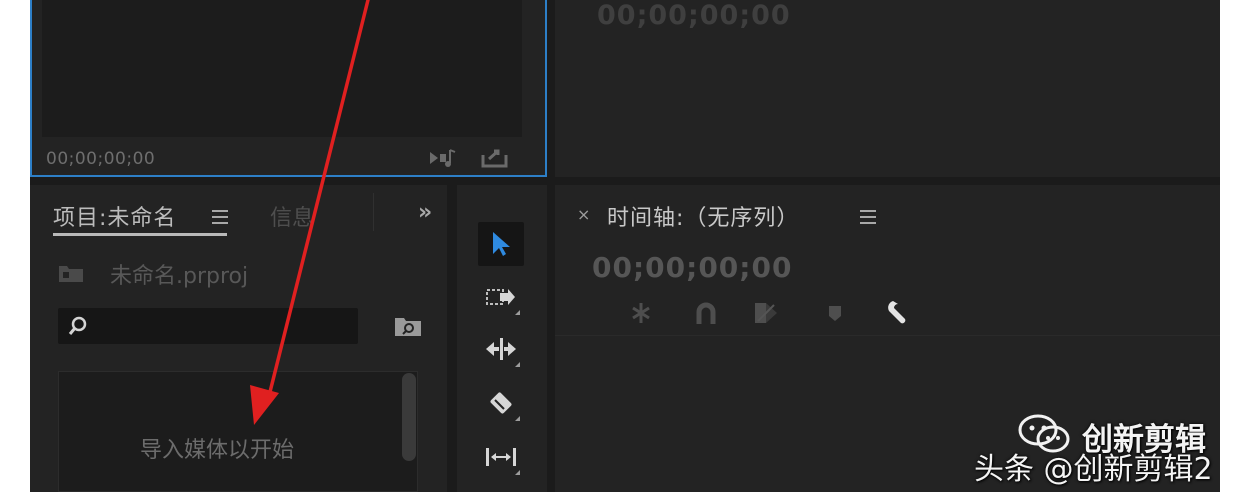 This screenshot has width=1240, height=492. I want to click on ripple-edit-icon, so click(501, 349).